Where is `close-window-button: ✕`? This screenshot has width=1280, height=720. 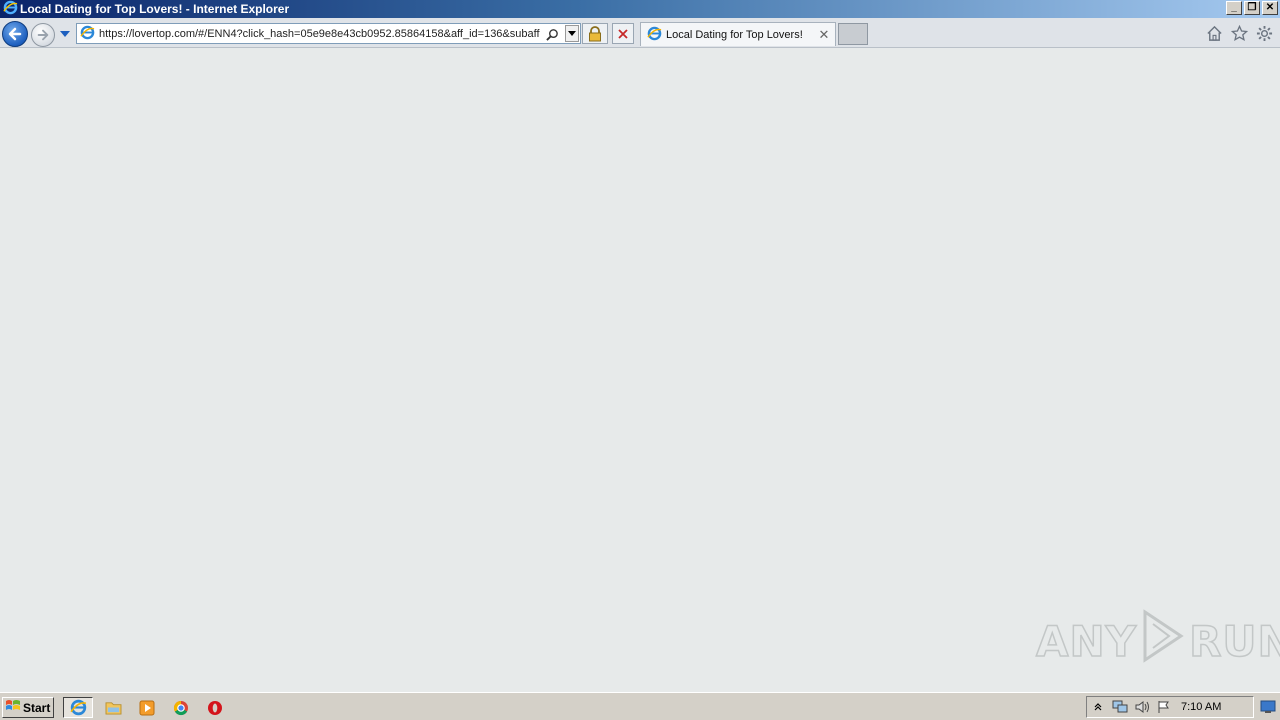 close-window-button: ✕ is located at coordinates (1270, 8).